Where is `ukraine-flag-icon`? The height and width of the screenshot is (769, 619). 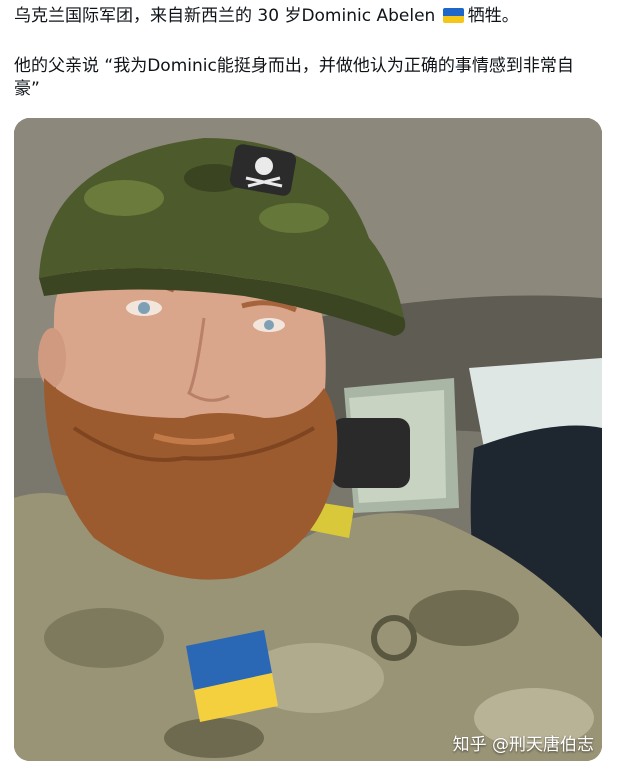
ukraine-flag-icon is located at coordinates (453, 15).